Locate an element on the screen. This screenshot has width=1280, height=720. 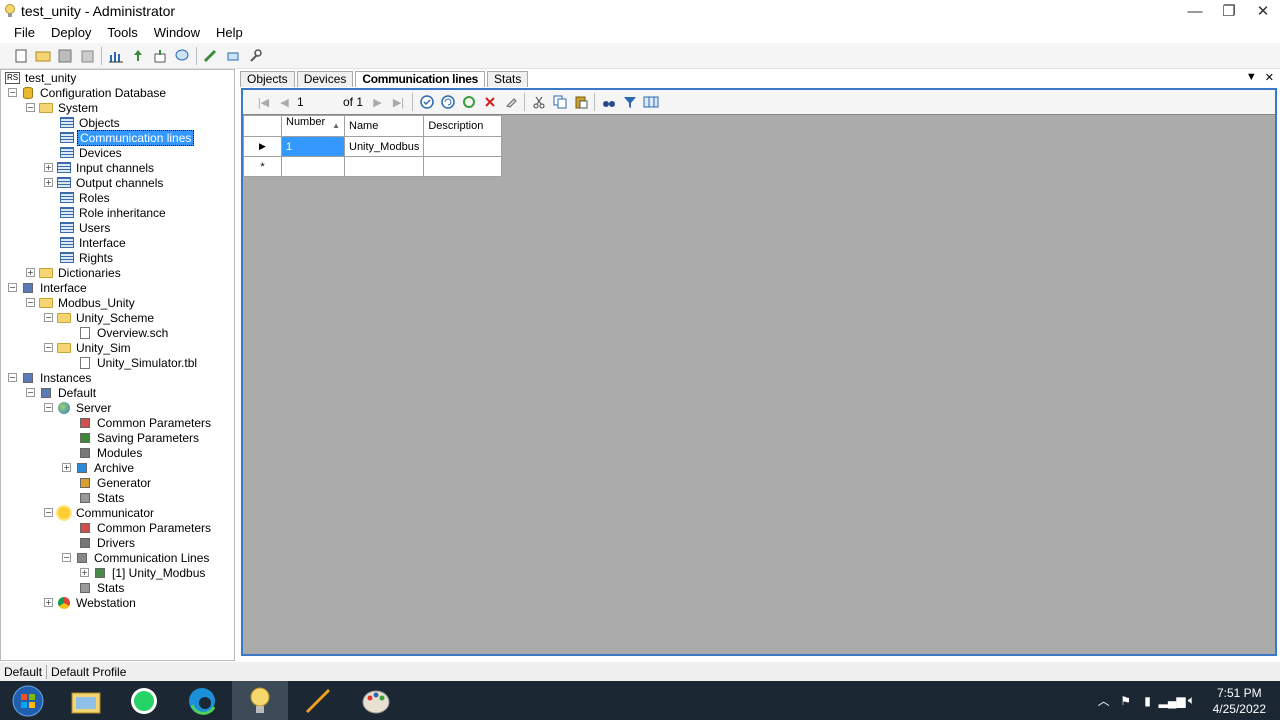
tab-objects: Objects is located at coordinates (267, 79).